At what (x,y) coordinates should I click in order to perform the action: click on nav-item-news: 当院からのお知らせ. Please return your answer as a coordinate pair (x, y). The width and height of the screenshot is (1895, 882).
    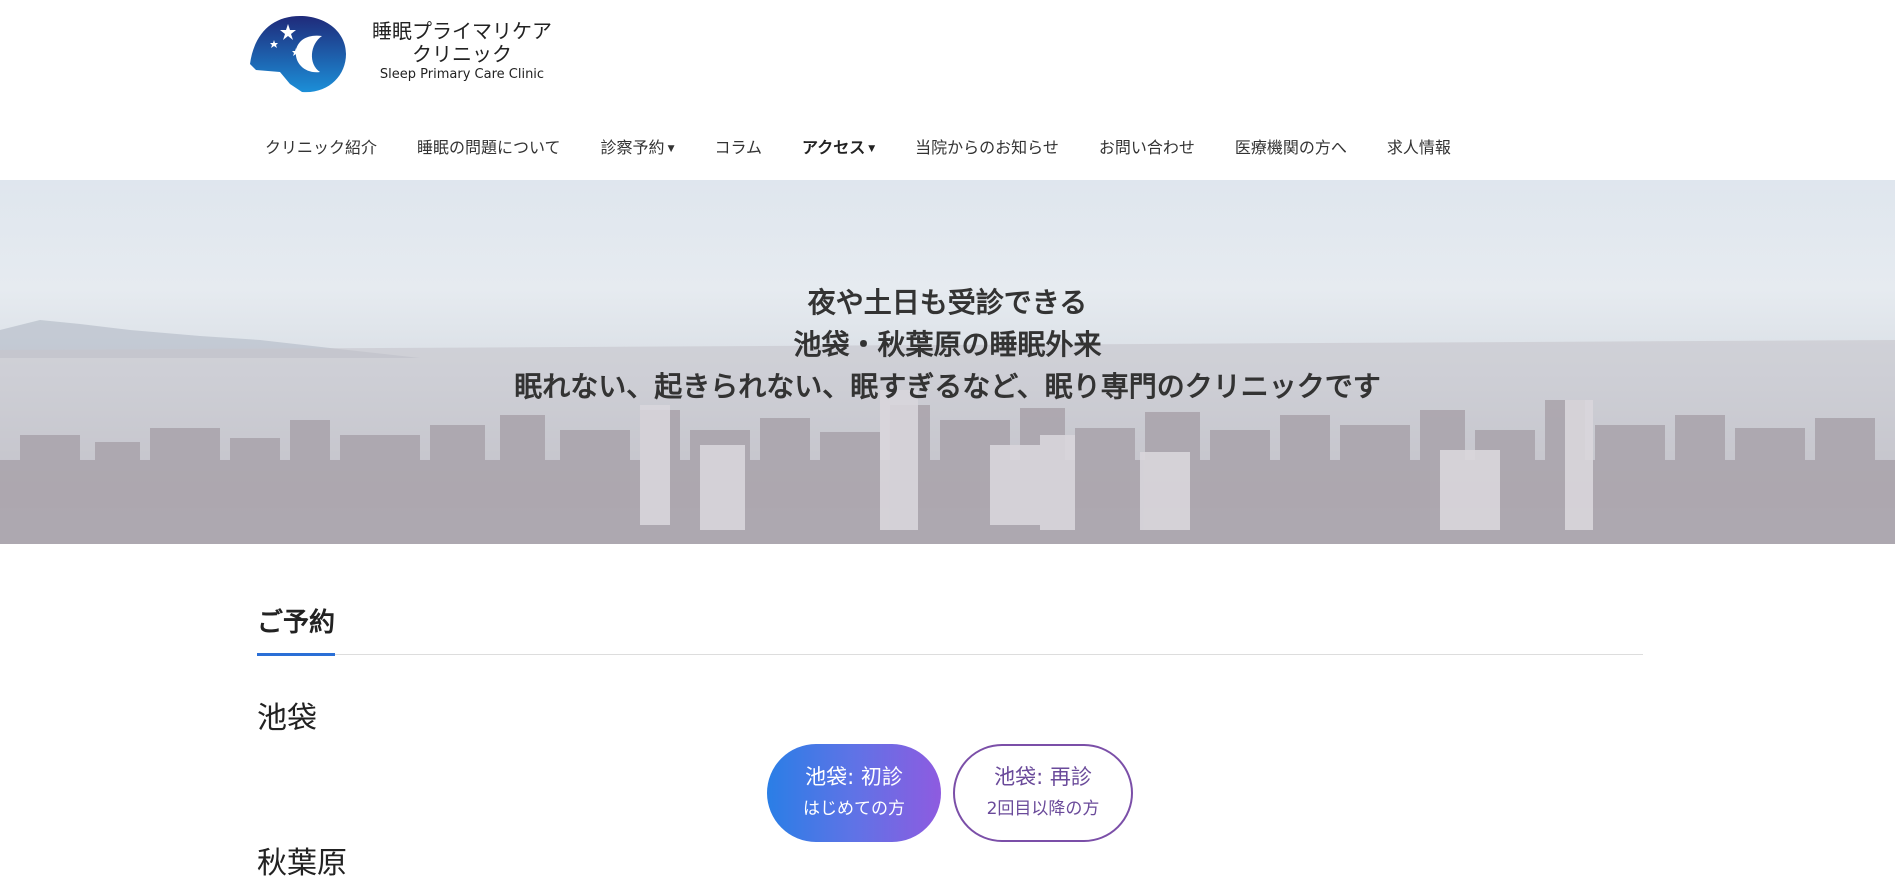
    Looking at the image, I should click on (987, 146).